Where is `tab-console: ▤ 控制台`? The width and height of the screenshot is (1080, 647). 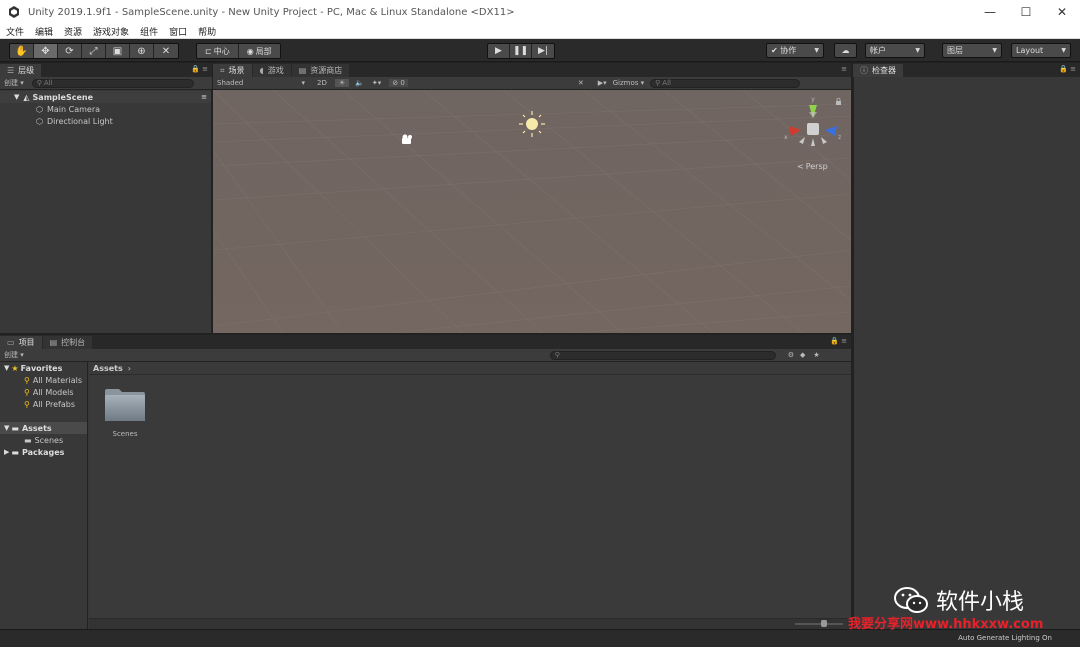 tab-console: ▤ 控制台 is located at coordinates (67, 342).